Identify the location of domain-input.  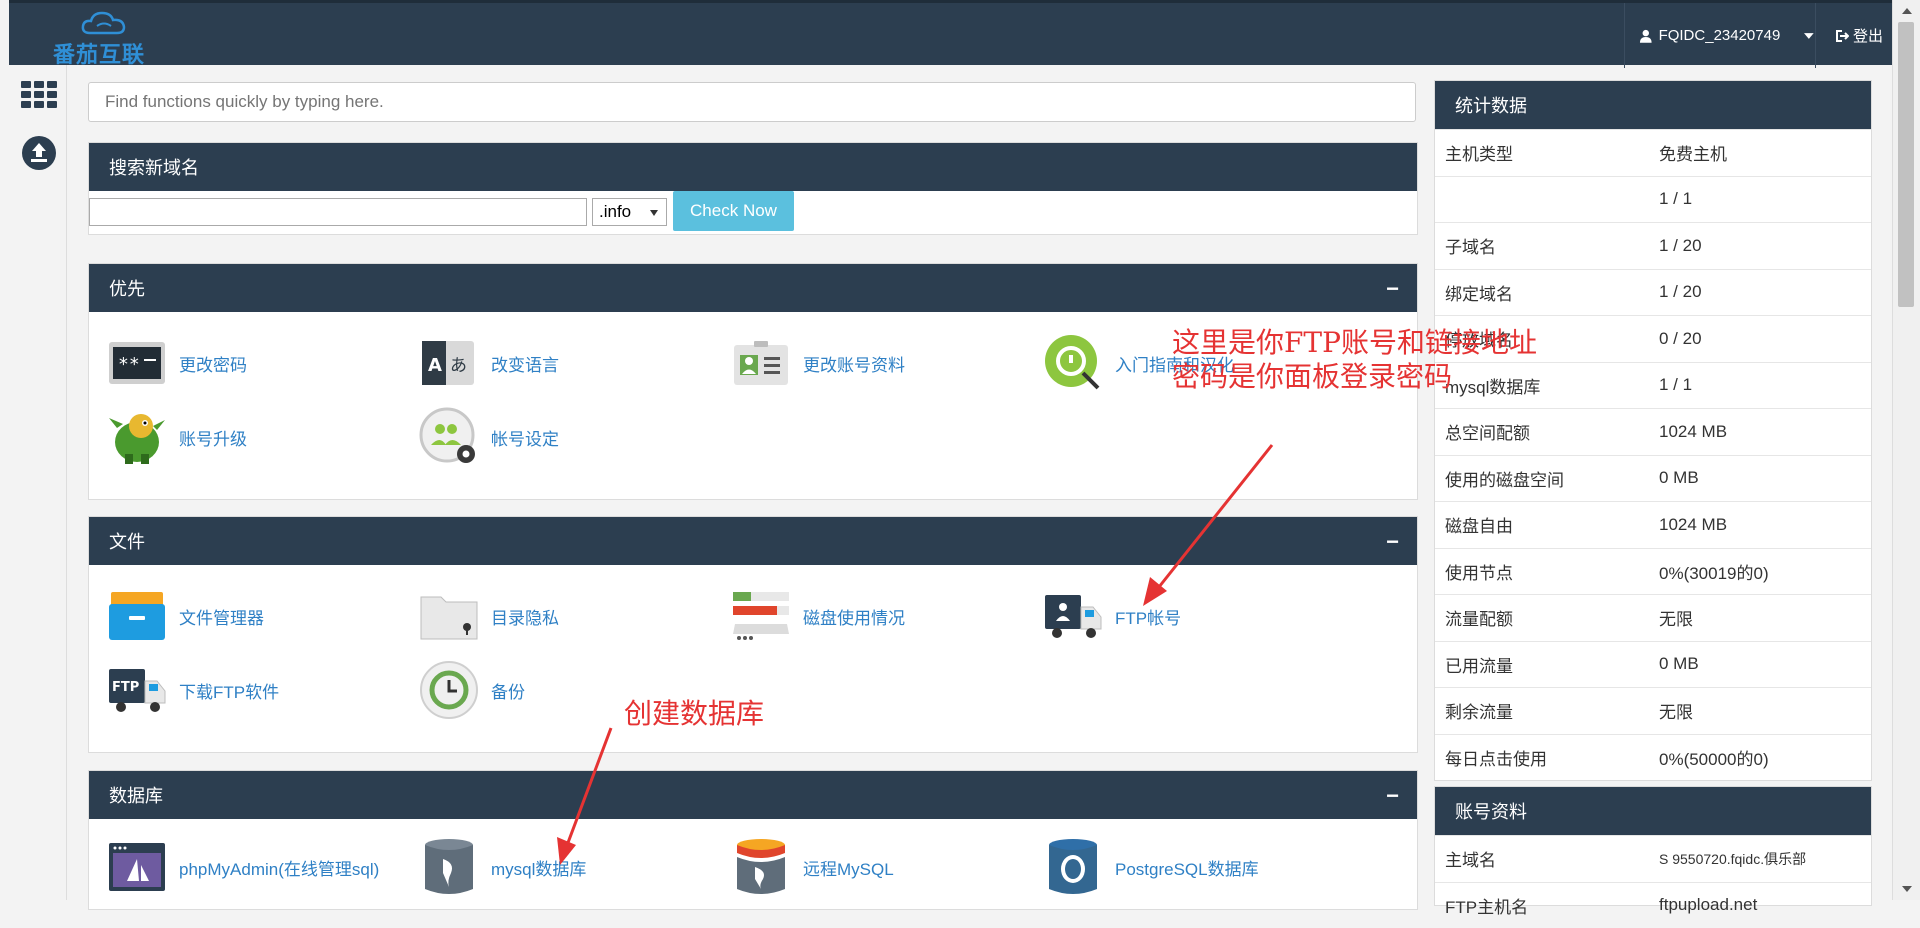
(338, 212).